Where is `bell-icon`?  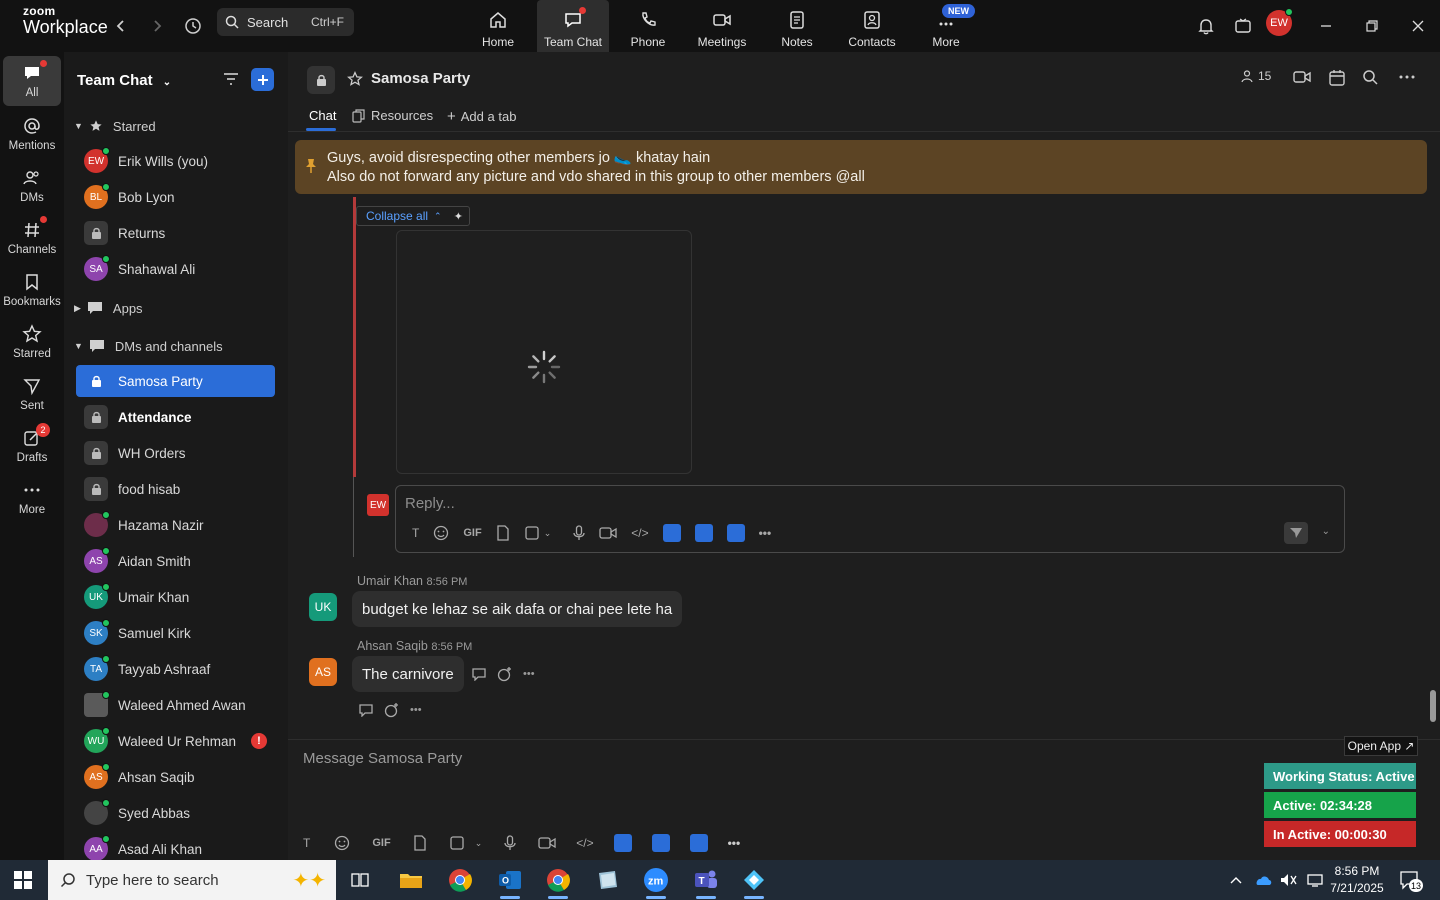 bell-icon is located at coordinates (1206, 26).